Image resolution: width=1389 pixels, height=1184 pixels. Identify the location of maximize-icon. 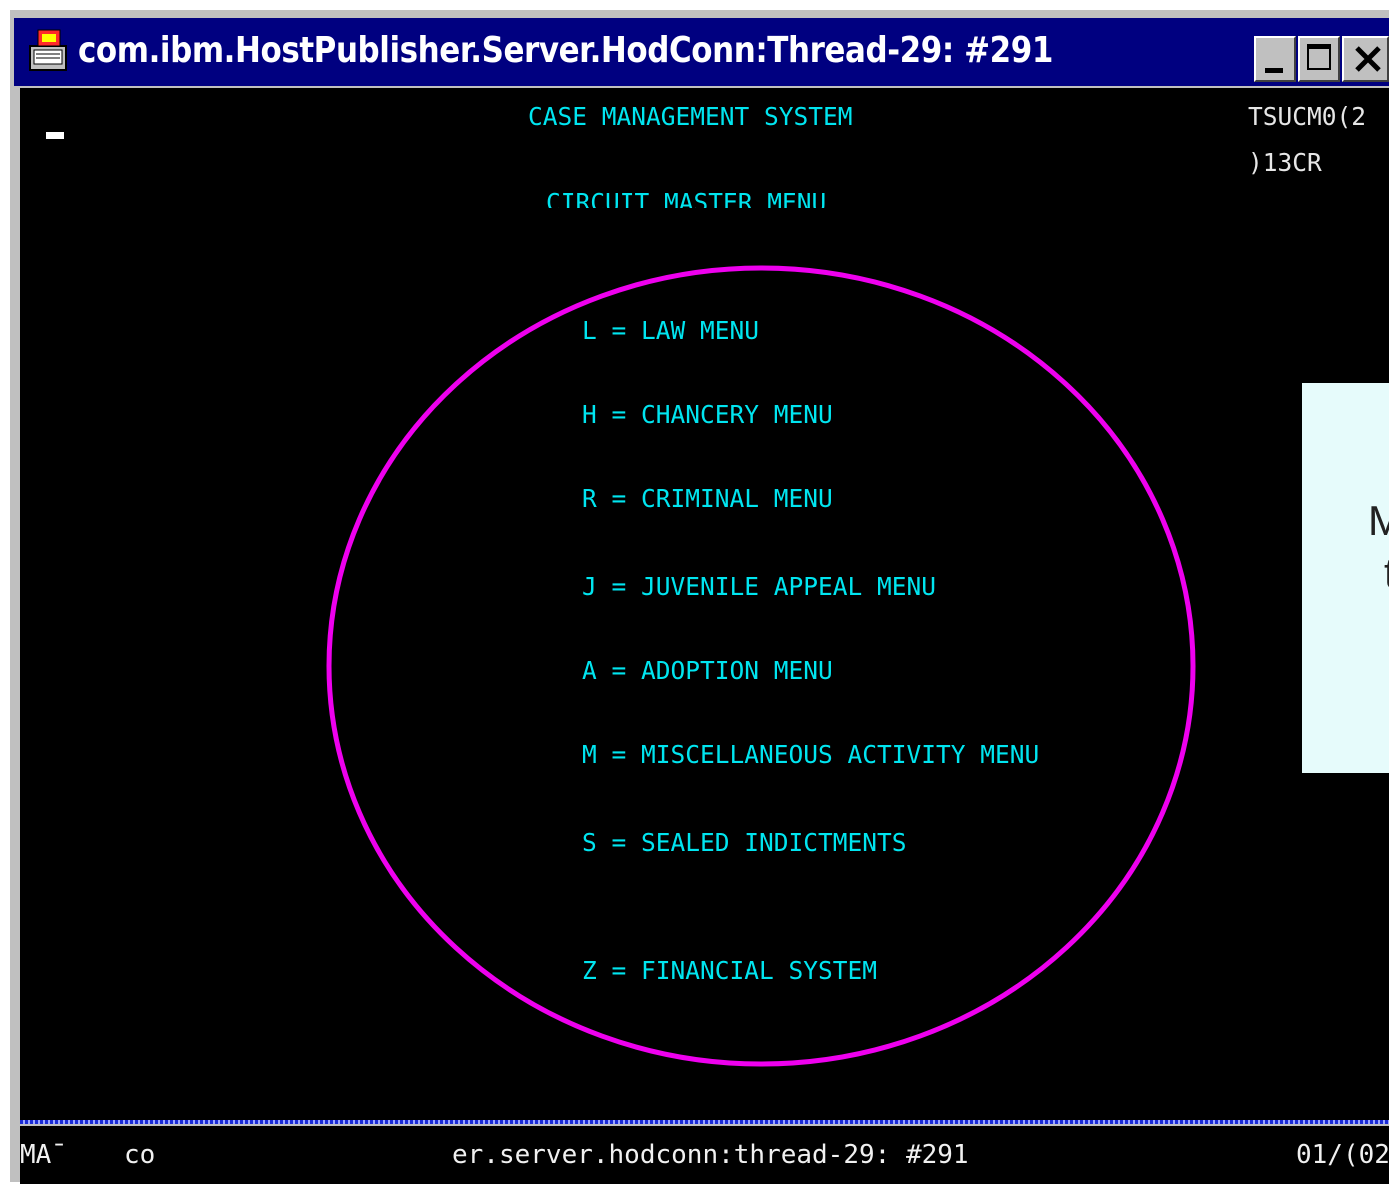
(1319, 57).